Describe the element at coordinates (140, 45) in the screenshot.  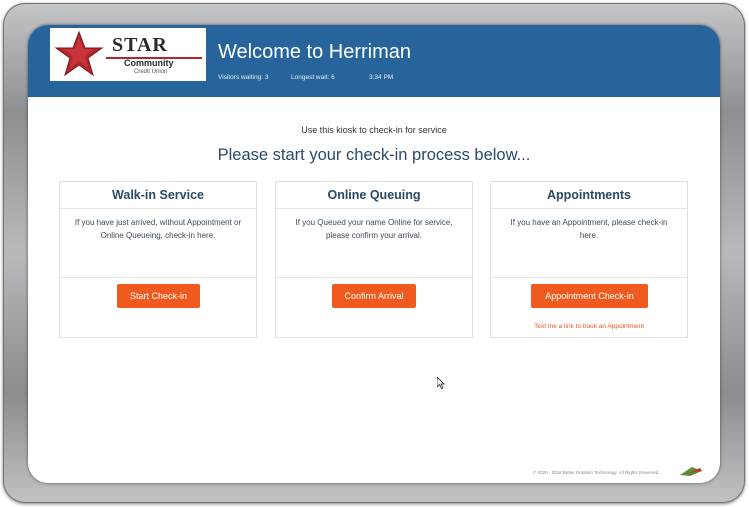
I see `logo-name: STAR` at that location.